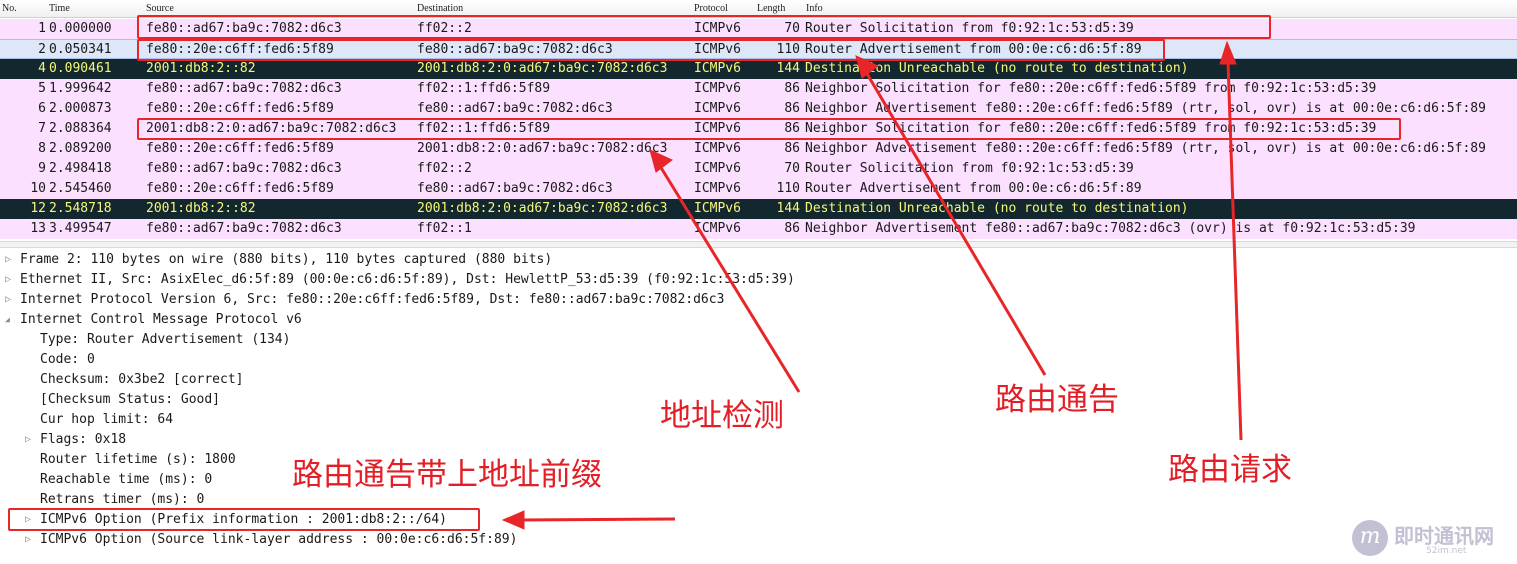 The width and height of the screenshot is (1517, 564). I want to click on detail-tree-item: Code: 0, so click(758, 360).